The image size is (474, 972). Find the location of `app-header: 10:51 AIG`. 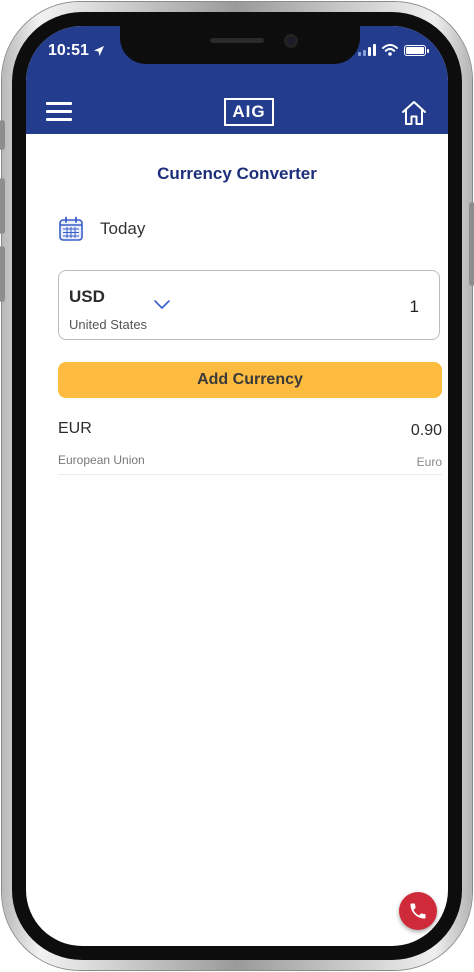

app-header: 10:51 AIG is located at coordinates (237, 80).